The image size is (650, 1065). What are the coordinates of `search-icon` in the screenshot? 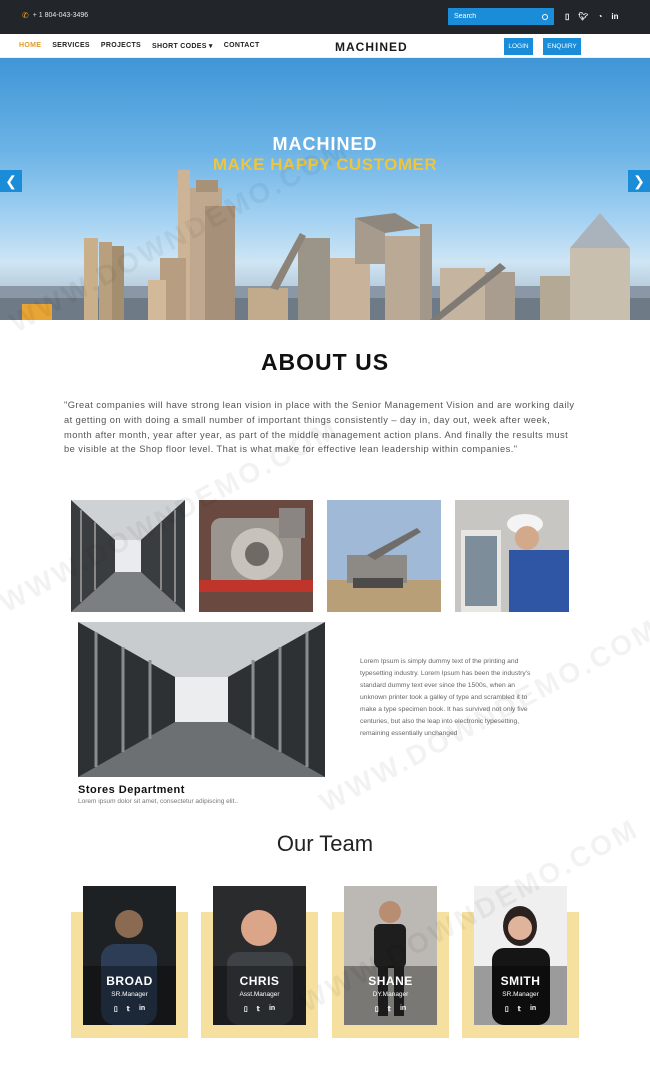 It's located at (545, 16).